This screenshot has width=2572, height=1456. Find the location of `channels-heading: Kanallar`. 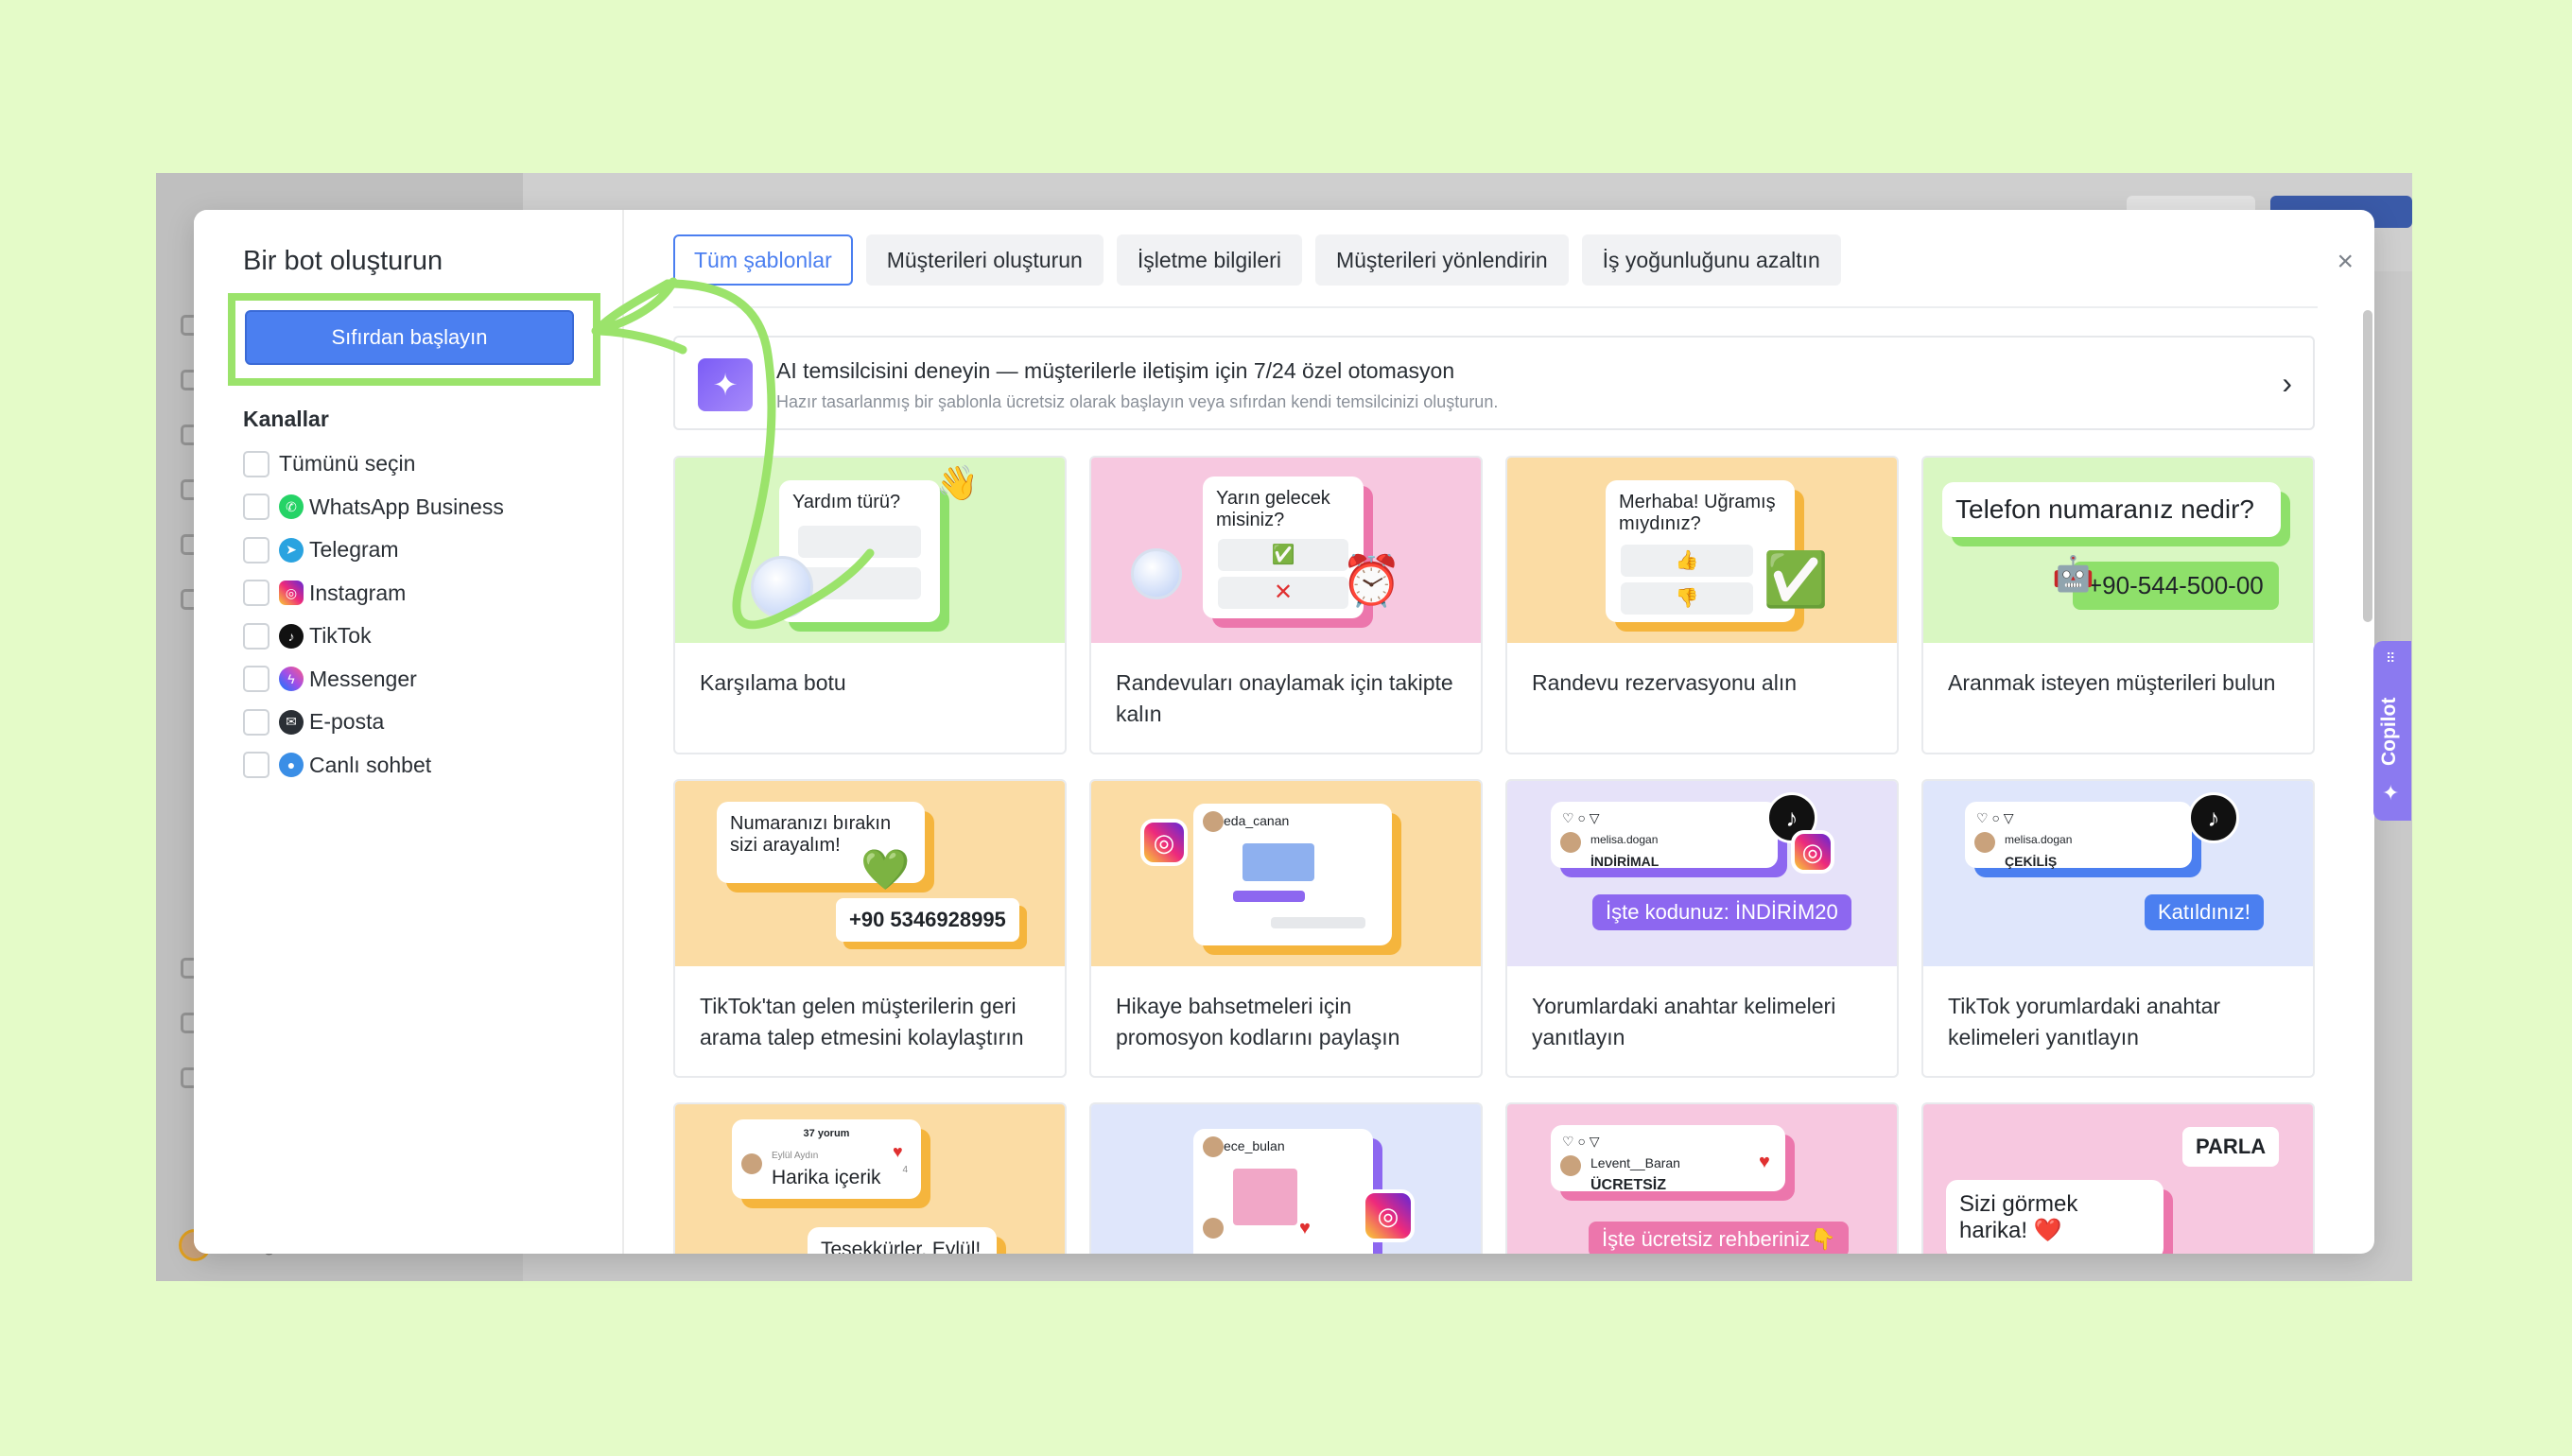

channels-heading: Kanallar is located at coordinates (286, 419).